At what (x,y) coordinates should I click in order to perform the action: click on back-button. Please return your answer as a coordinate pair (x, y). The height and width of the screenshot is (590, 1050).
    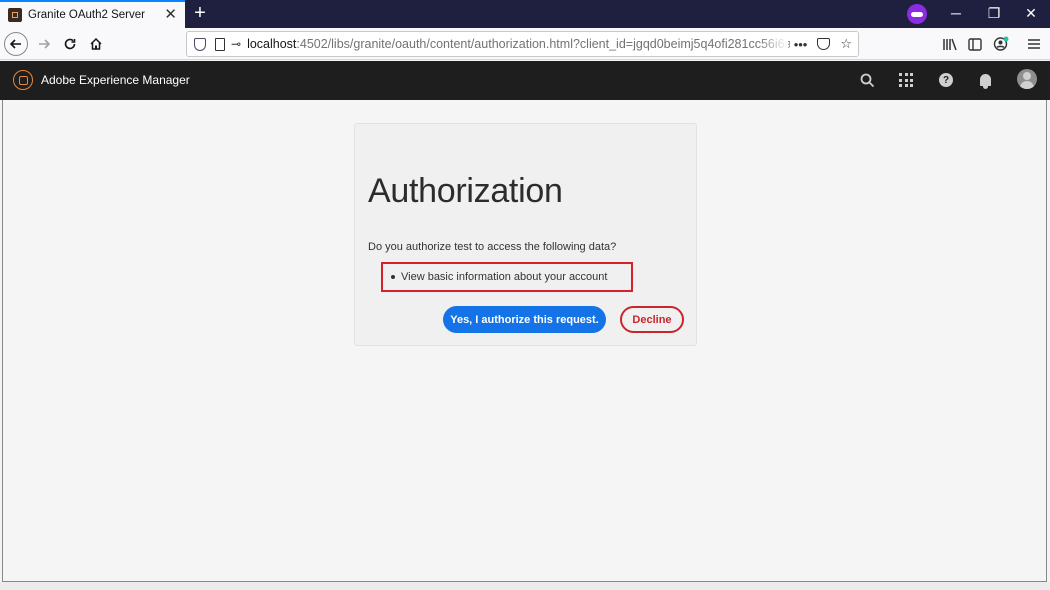
    Looking at the image, I should click on (16, 44).